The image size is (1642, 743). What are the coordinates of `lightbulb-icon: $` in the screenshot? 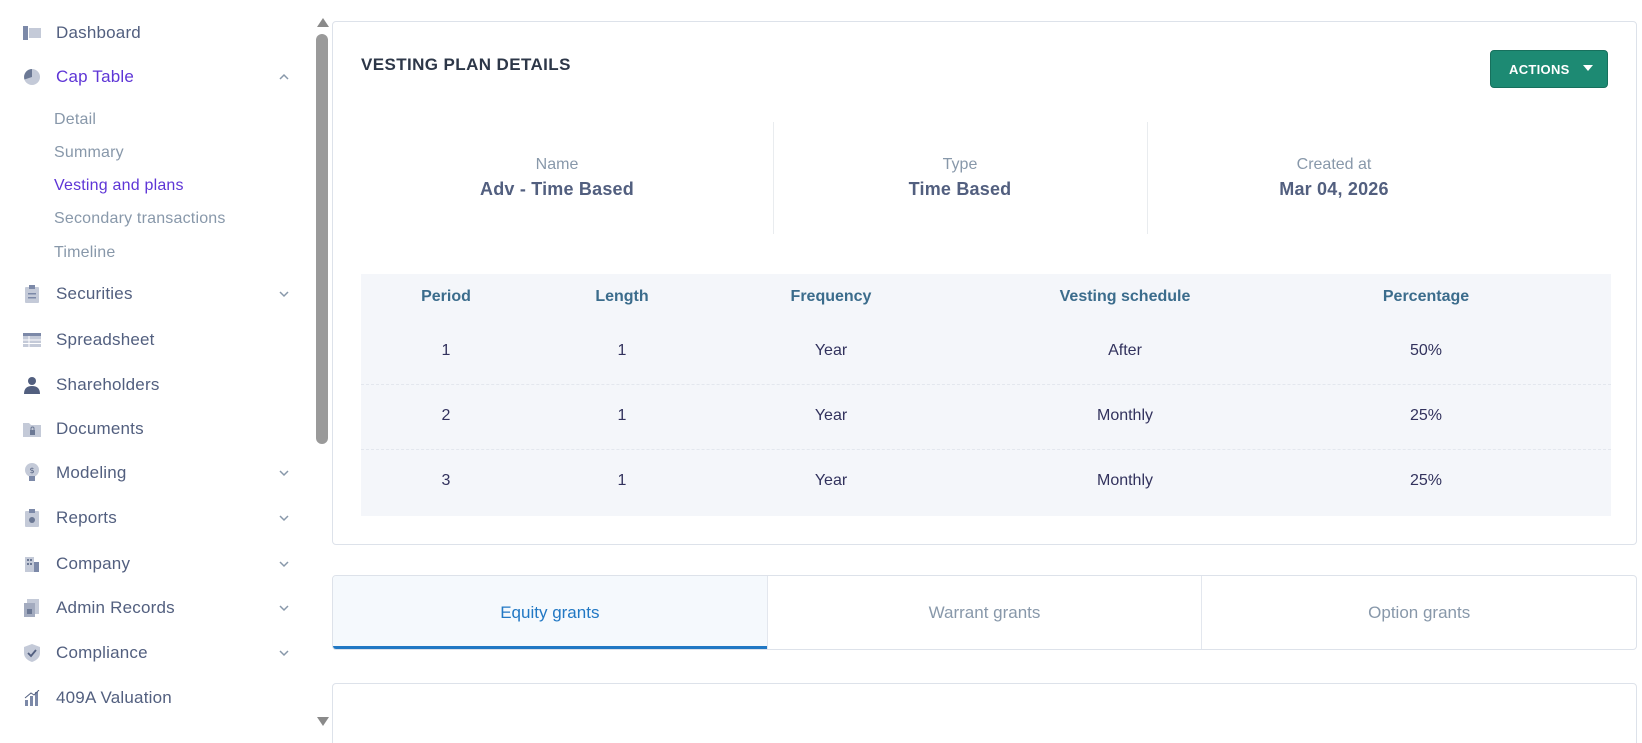 It's located at (32, 473).